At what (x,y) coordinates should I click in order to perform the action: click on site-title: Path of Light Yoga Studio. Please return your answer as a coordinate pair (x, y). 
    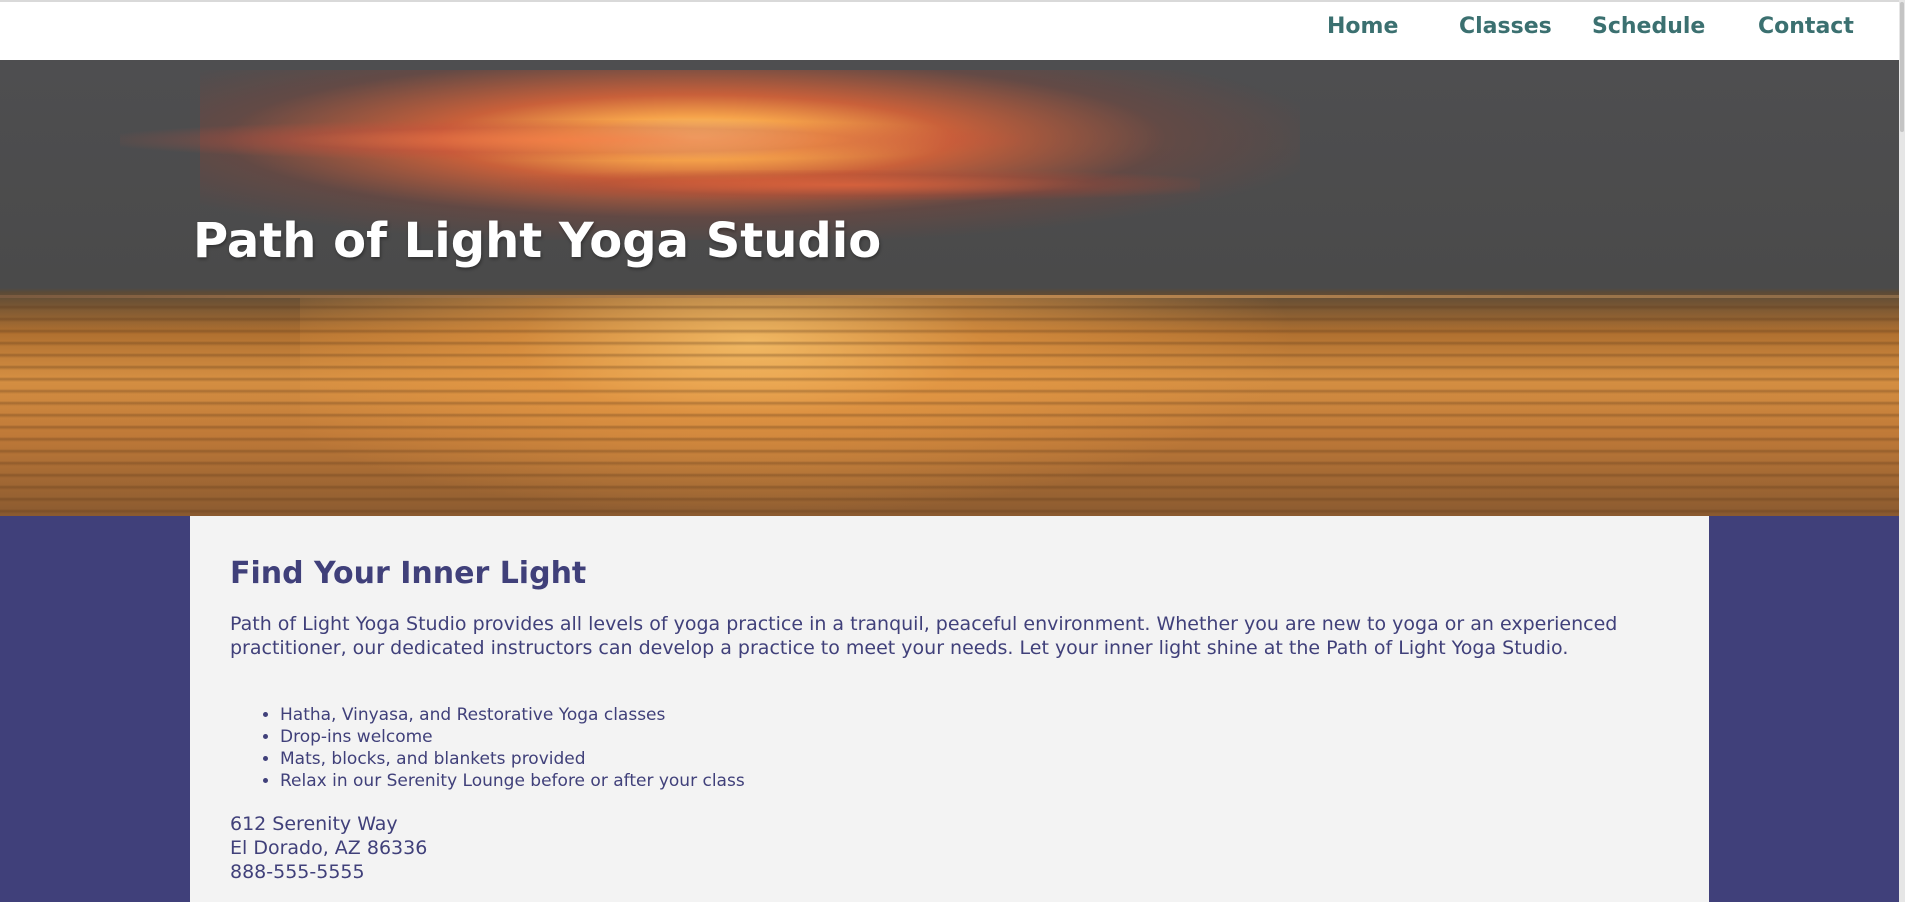
    Looking at the image, I should click on (537, 241).